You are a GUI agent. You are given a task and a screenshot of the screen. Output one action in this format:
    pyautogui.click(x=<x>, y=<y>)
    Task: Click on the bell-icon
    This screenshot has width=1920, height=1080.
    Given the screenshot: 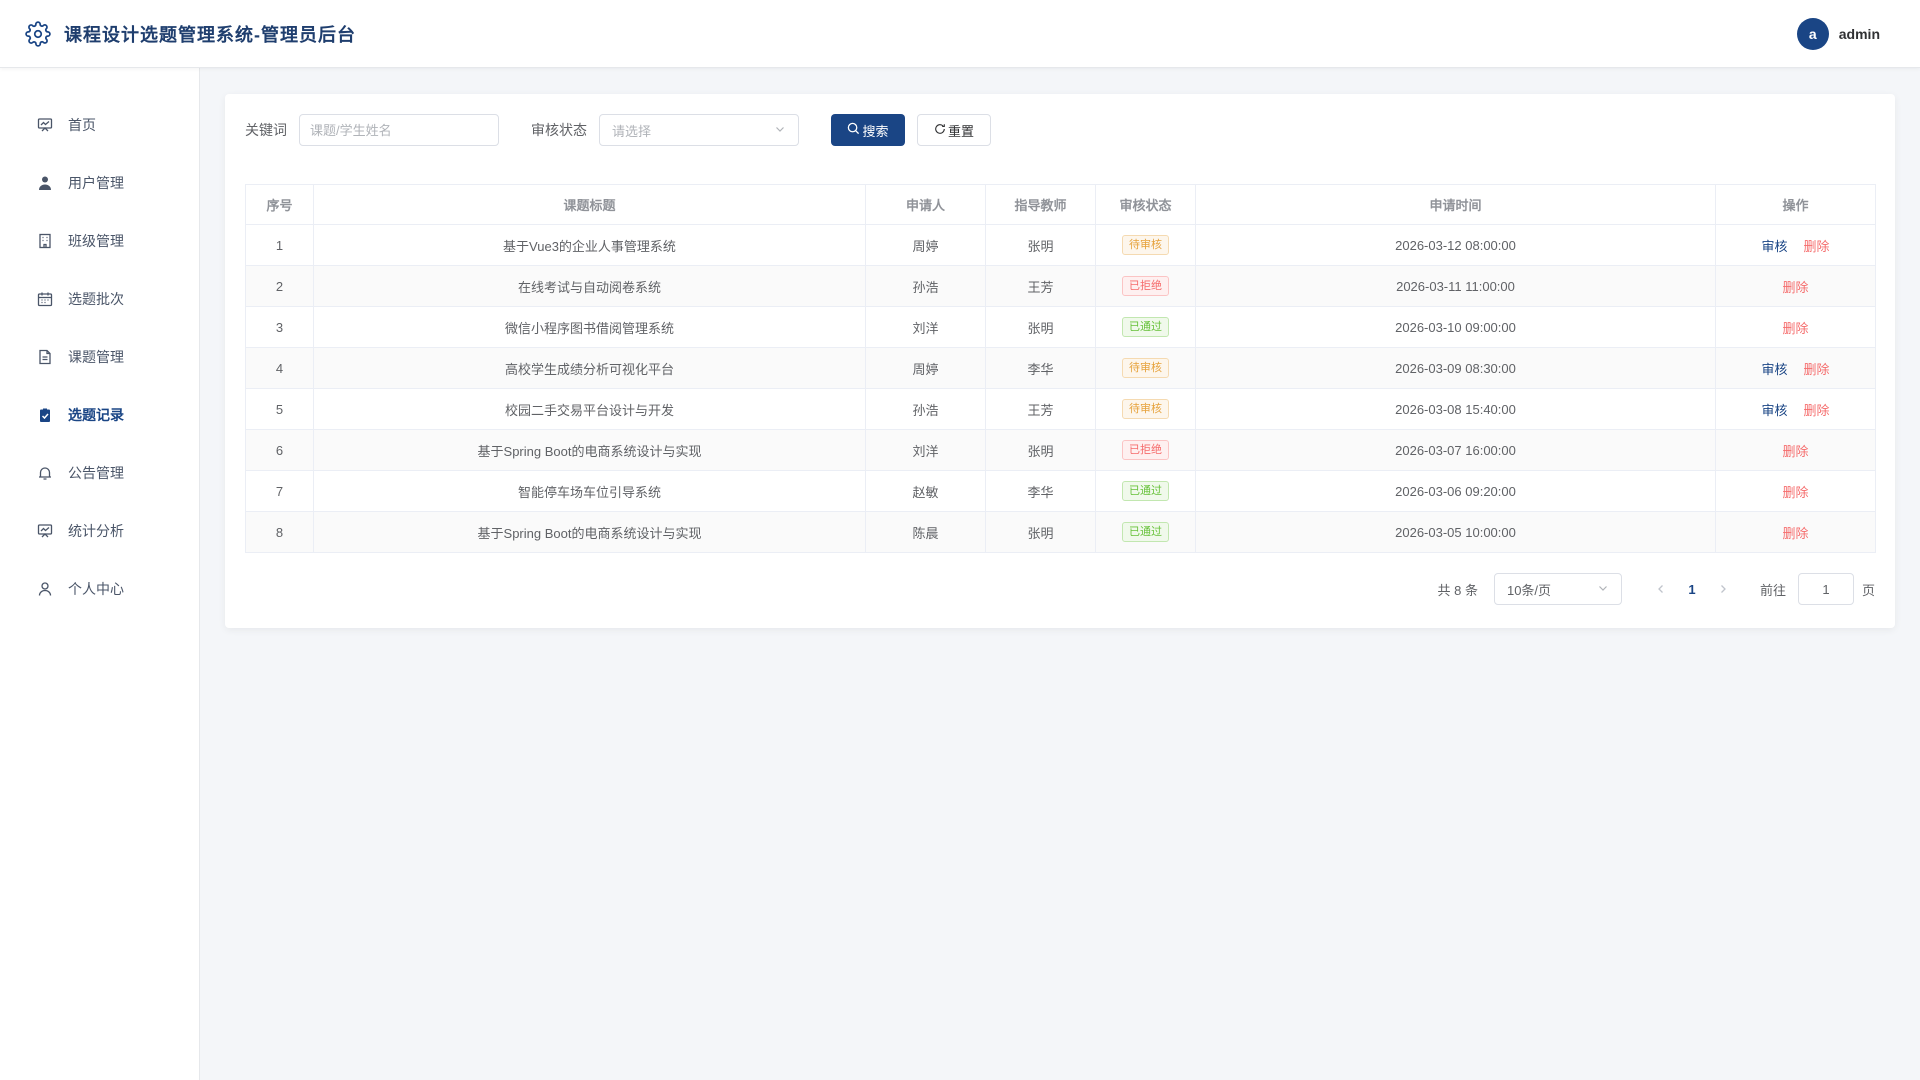 What is the action you would take?
    pyautogui.click(x=45, y=473)
    